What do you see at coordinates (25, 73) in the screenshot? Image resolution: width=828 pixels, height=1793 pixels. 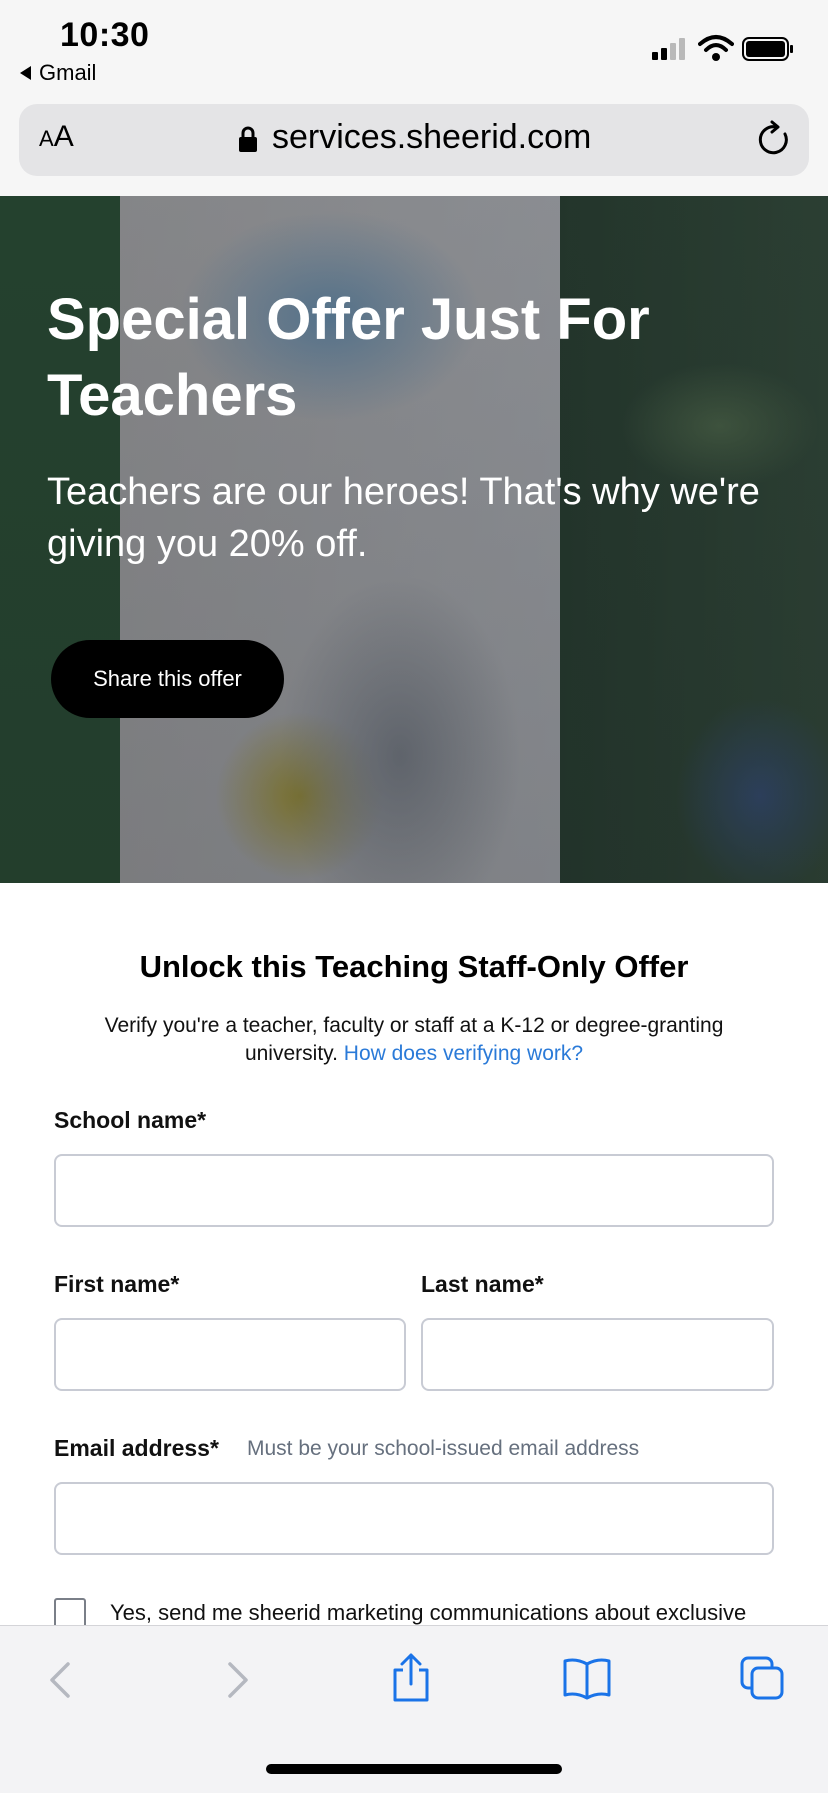 I see `back-triangle-icon` at bounding box center [25, 73].